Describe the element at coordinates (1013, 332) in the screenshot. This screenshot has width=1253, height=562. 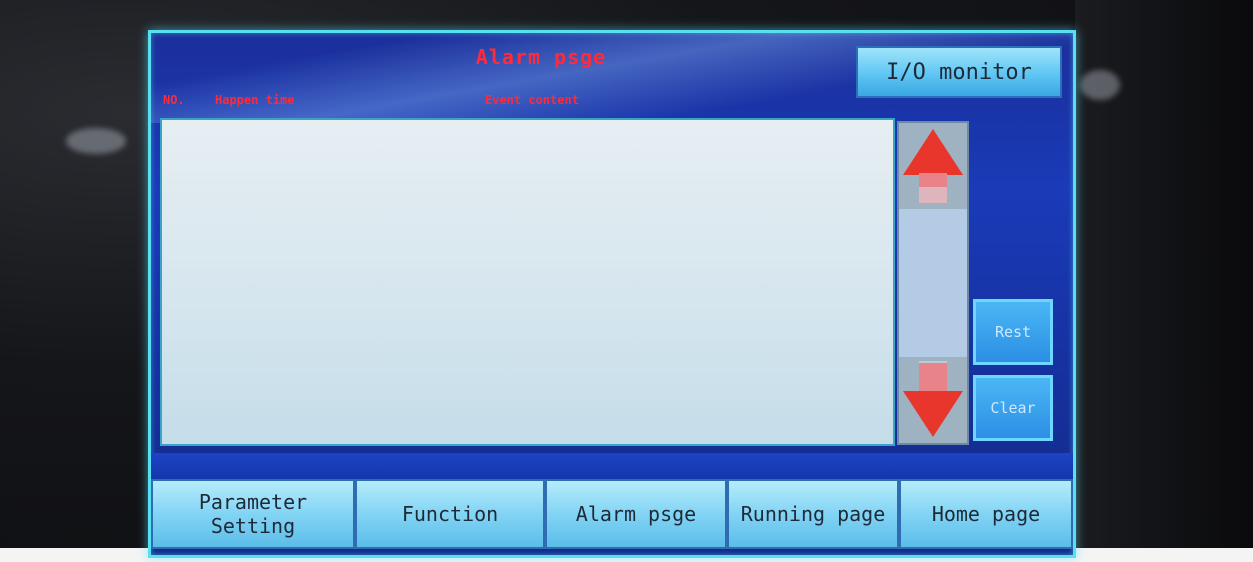
I see `rest-button: Rest` at that location.